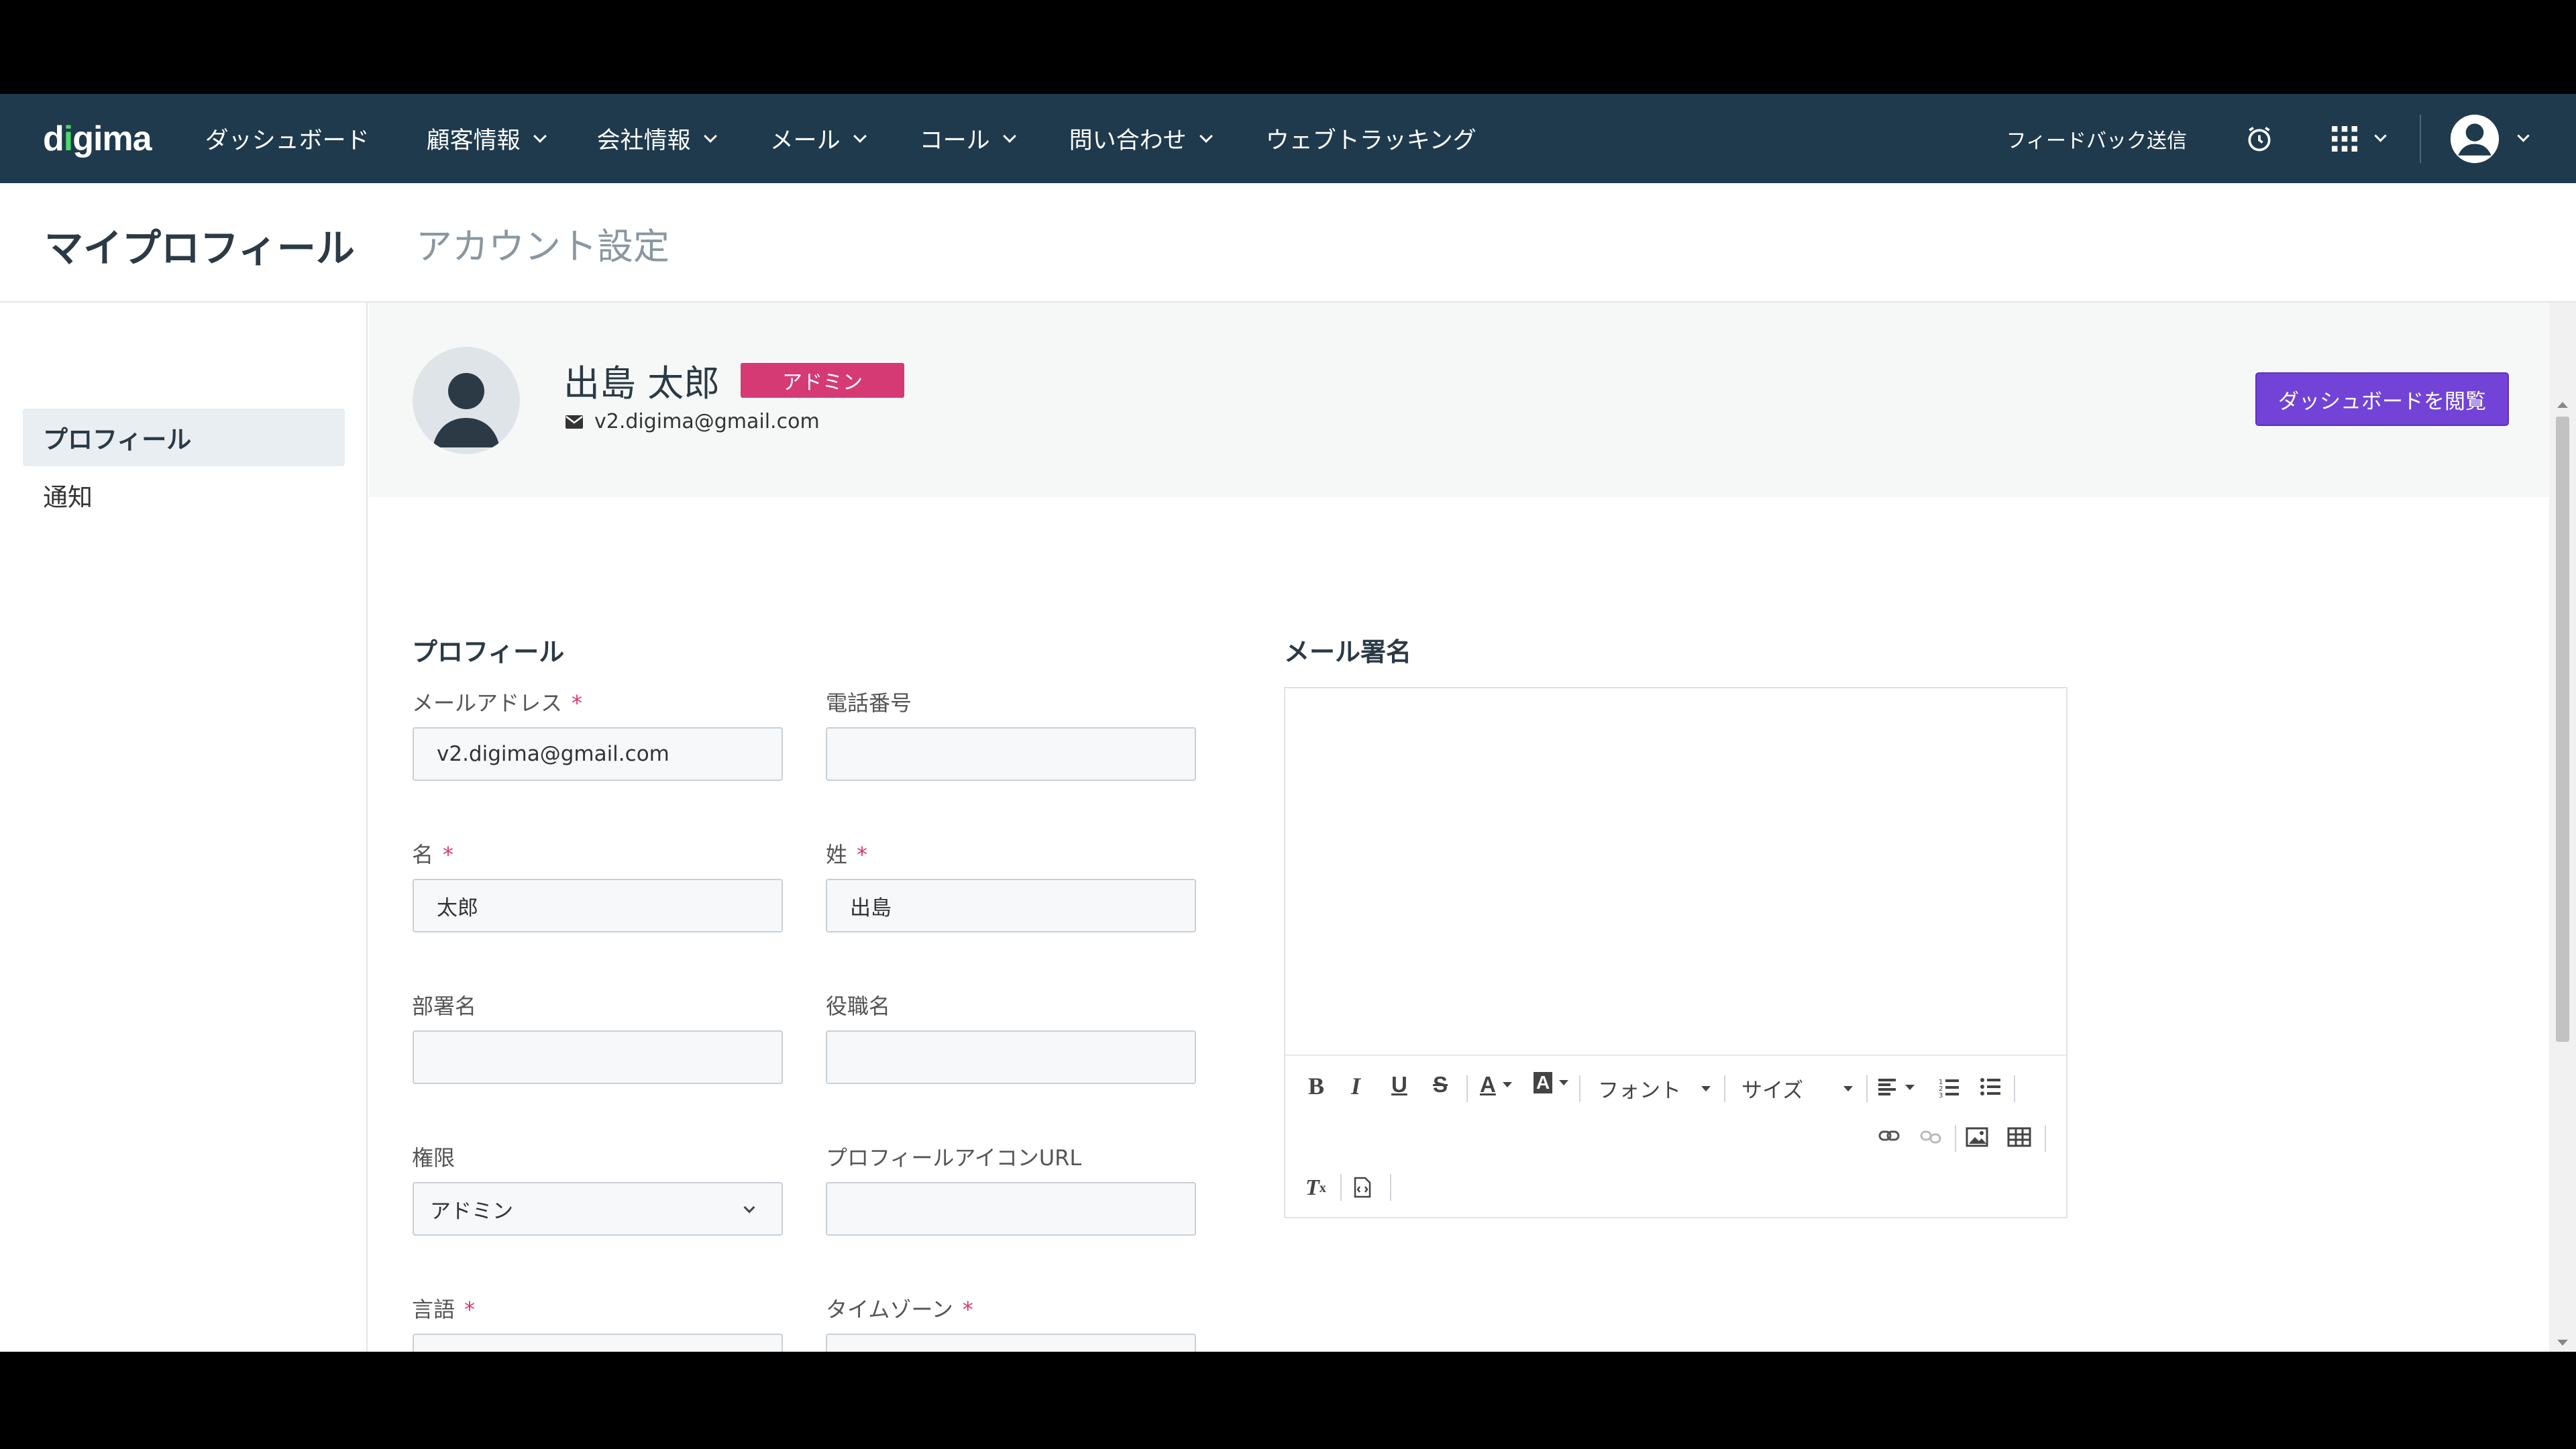 Image resolution: width=2576 pixels, height=1449 pixels. I want to click on nav-item-customers: 顧客情報, so click(486, 138).